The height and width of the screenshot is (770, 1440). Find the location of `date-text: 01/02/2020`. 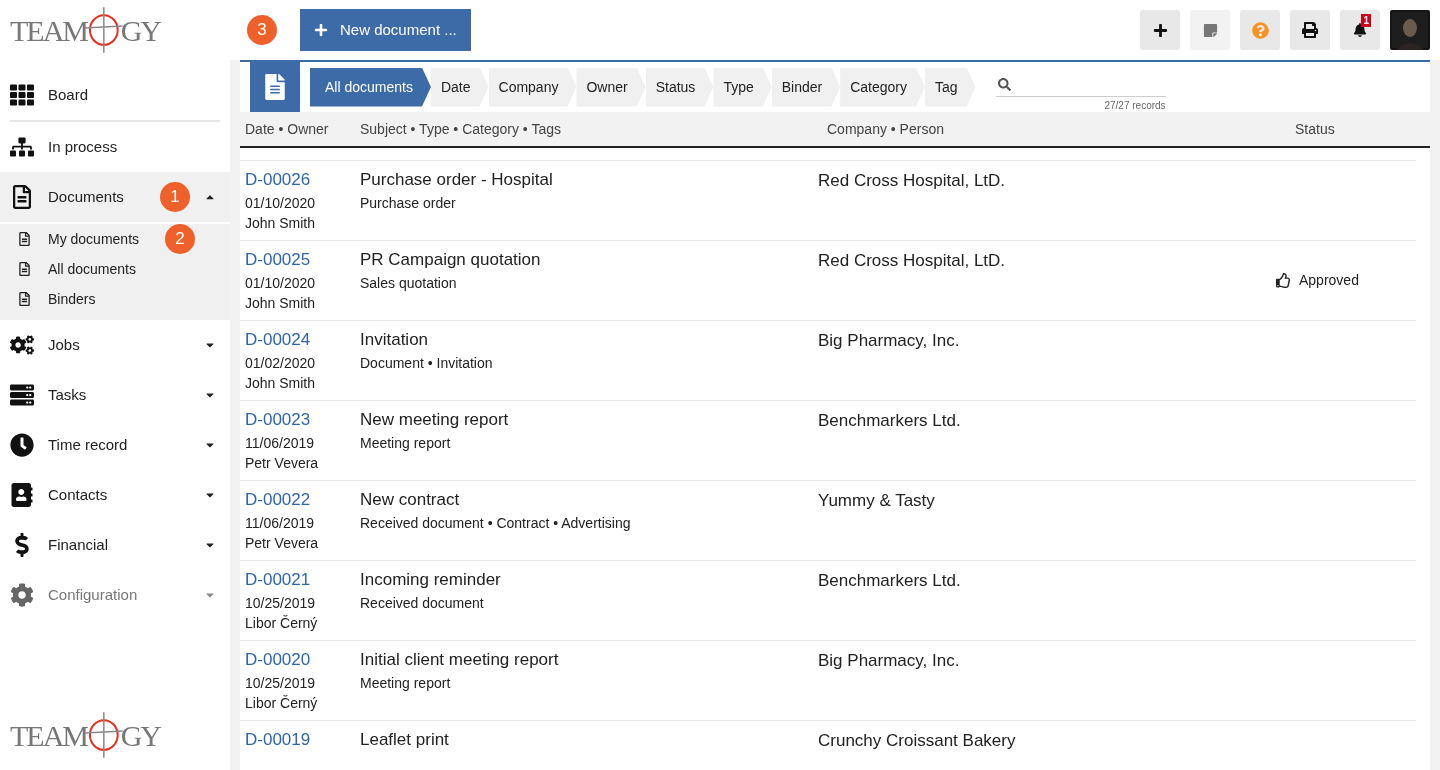

date-text: 01/02/2020 is located at coordinates (281, 363).